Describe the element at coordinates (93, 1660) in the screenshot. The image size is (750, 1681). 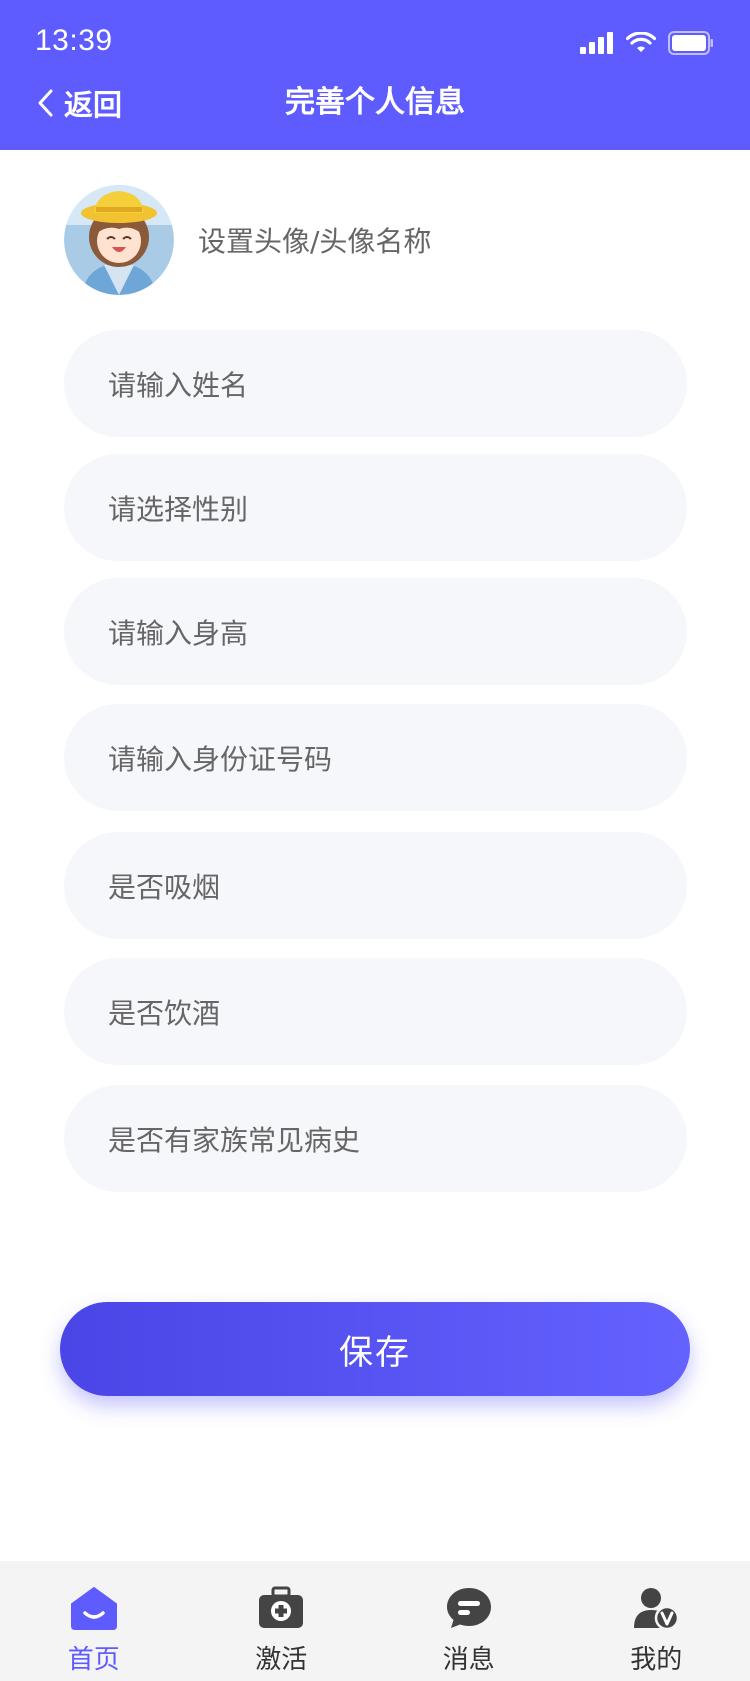
I see `tab-home-label: 首页` at that location.